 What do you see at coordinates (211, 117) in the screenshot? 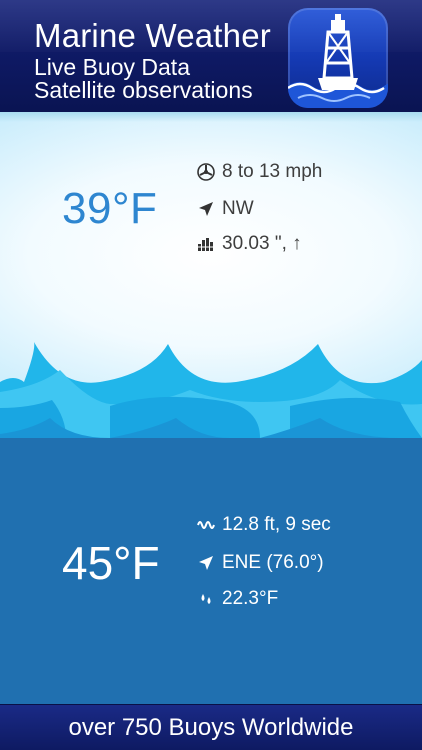
I see `sky-top-band` at bounding box center [211, 117].